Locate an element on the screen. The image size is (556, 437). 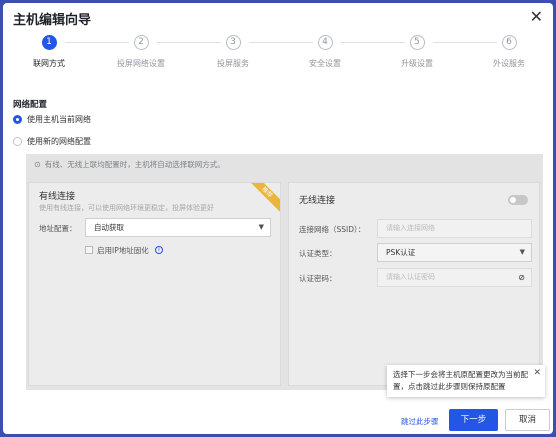
step-2: 2 投屏网络设置 is located at coordinates (141, 52).